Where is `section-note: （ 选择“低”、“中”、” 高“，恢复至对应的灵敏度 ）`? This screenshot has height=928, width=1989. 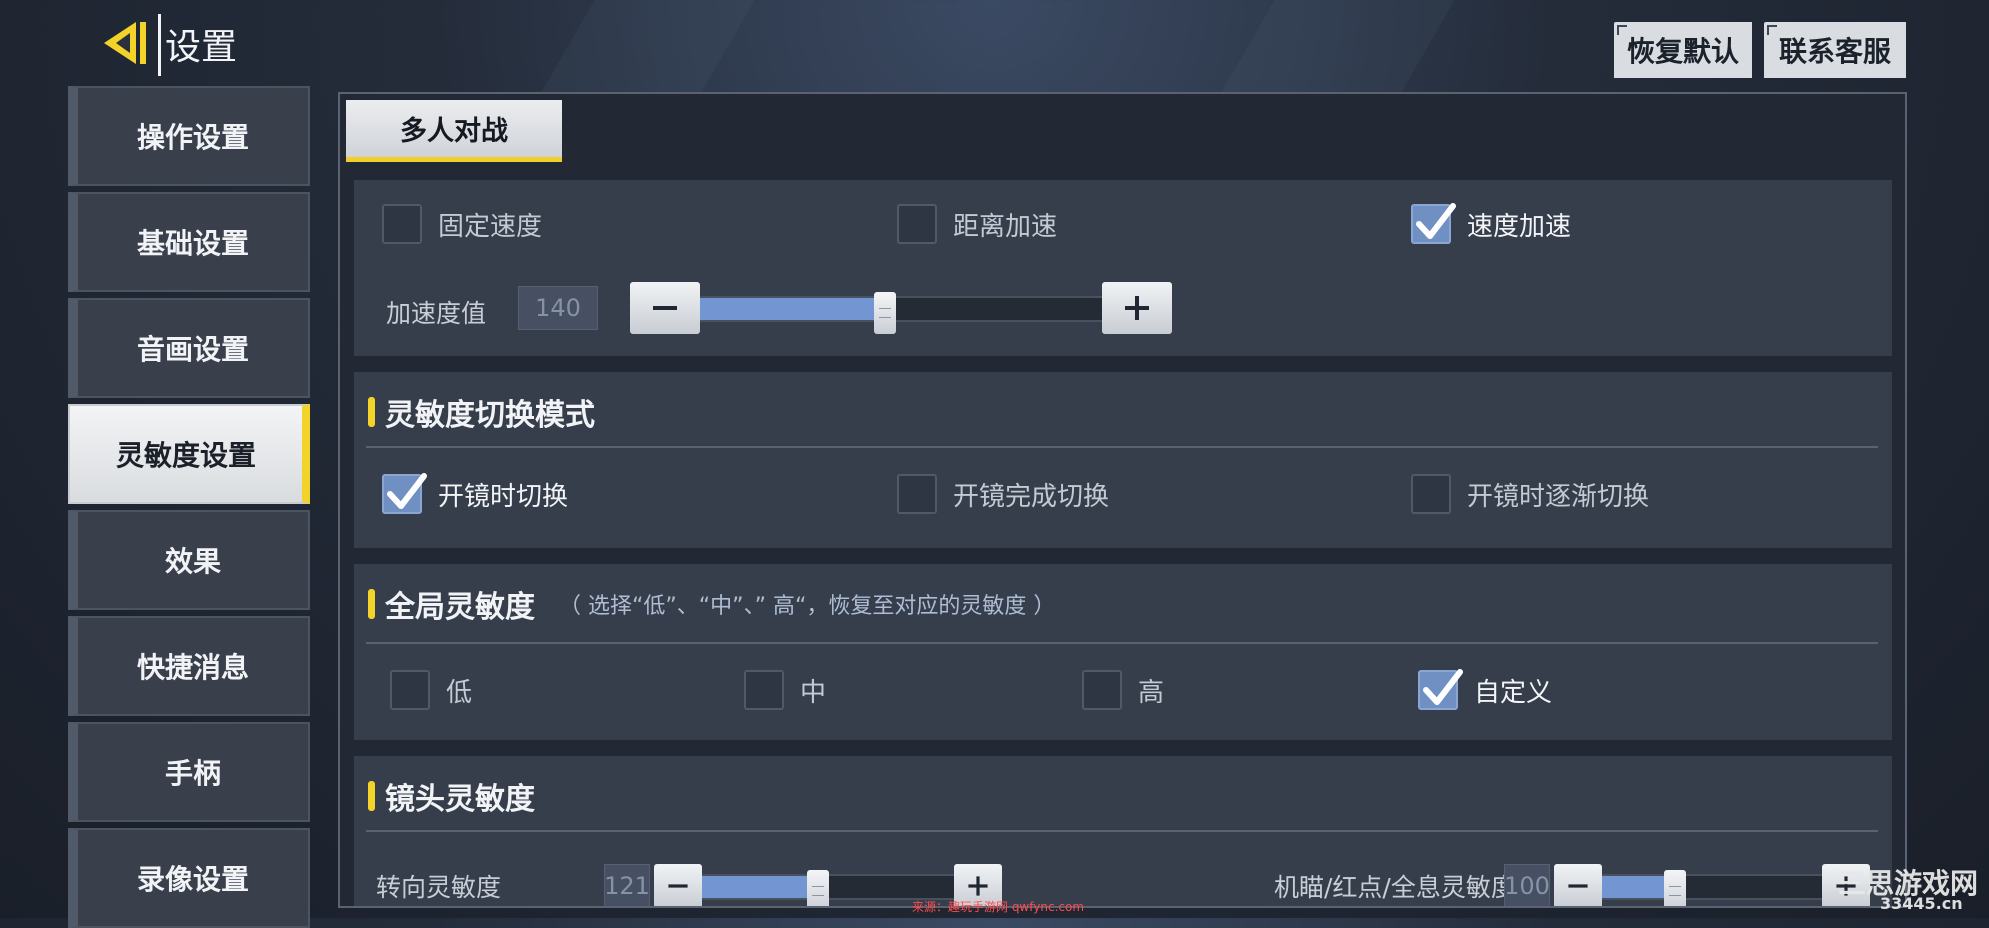 section-note: （ 选择“低”、“中”、” 高“，恢复至对应的灵敏度 ） is located at coordinates (807, 606).